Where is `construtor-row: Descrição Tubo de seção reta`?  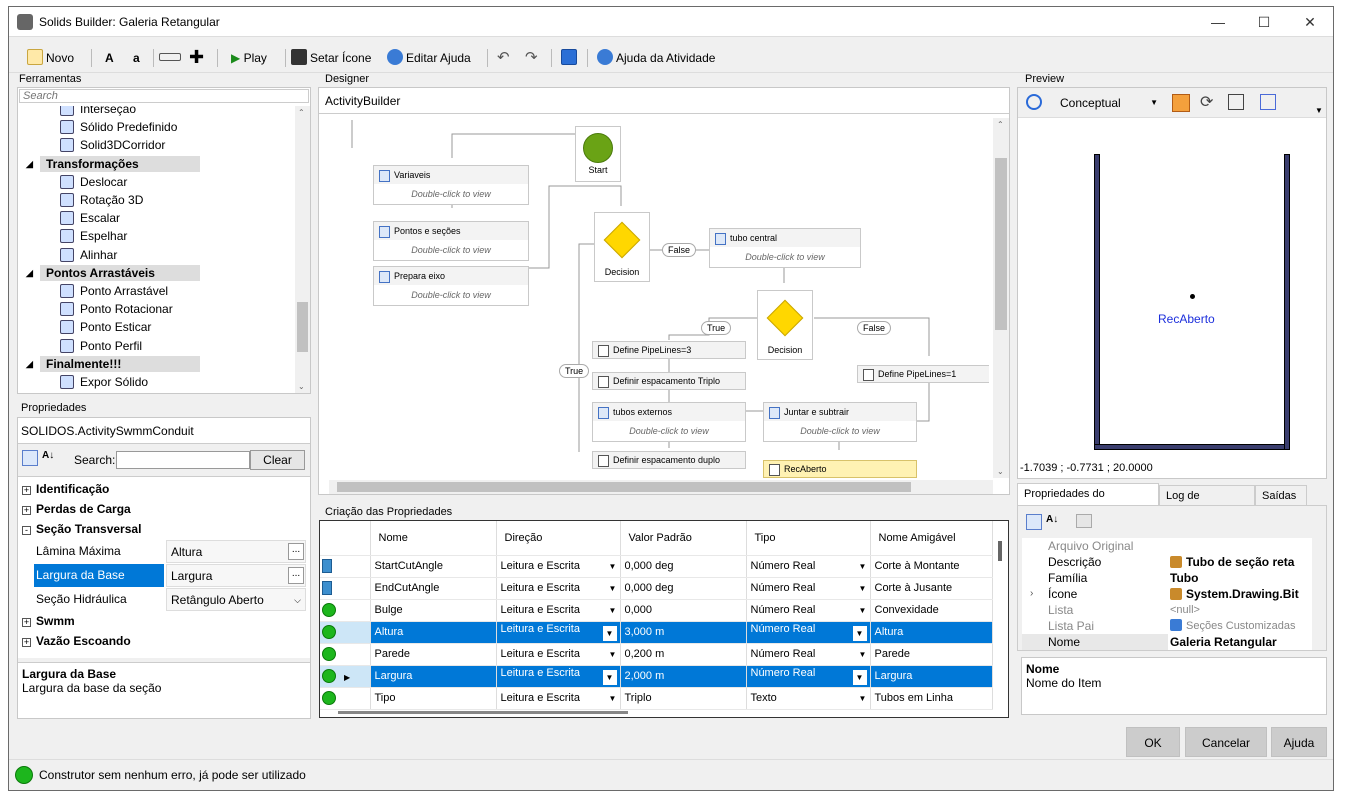 construtor-row: Descrição Tubo de seção reta is located at coordinates (1167, 562).